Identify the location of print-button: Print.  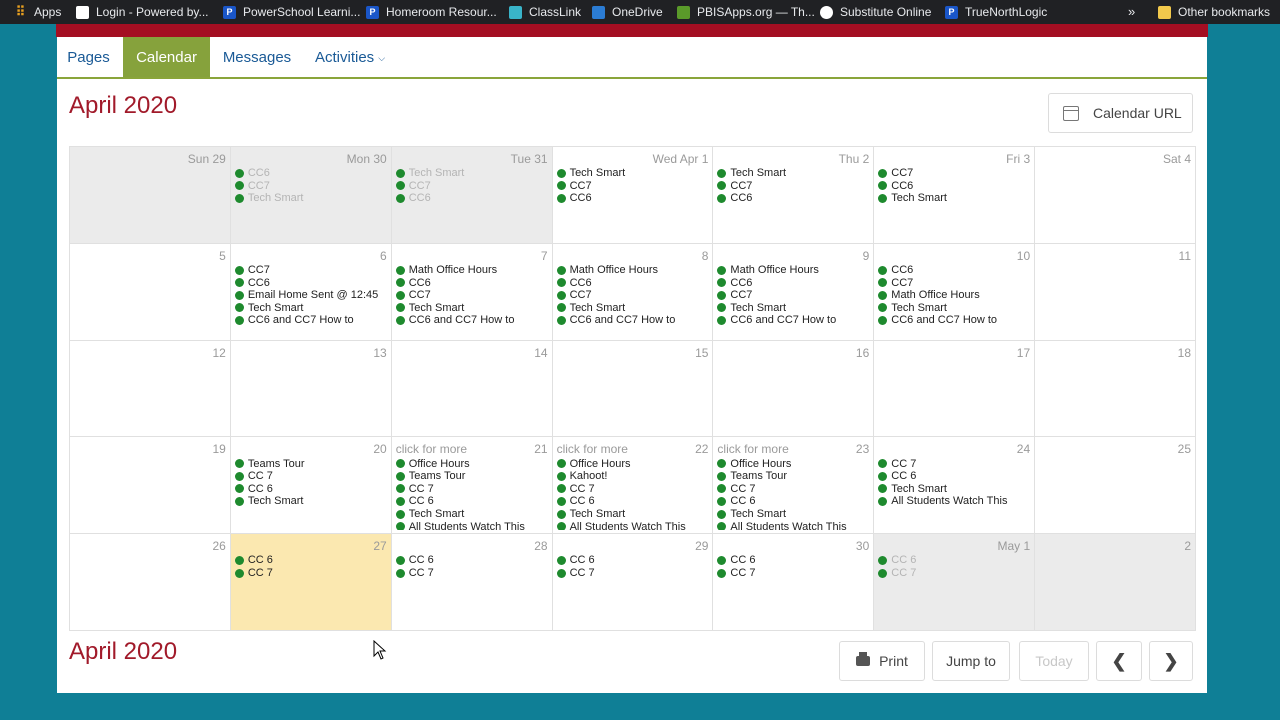
(882, 661).